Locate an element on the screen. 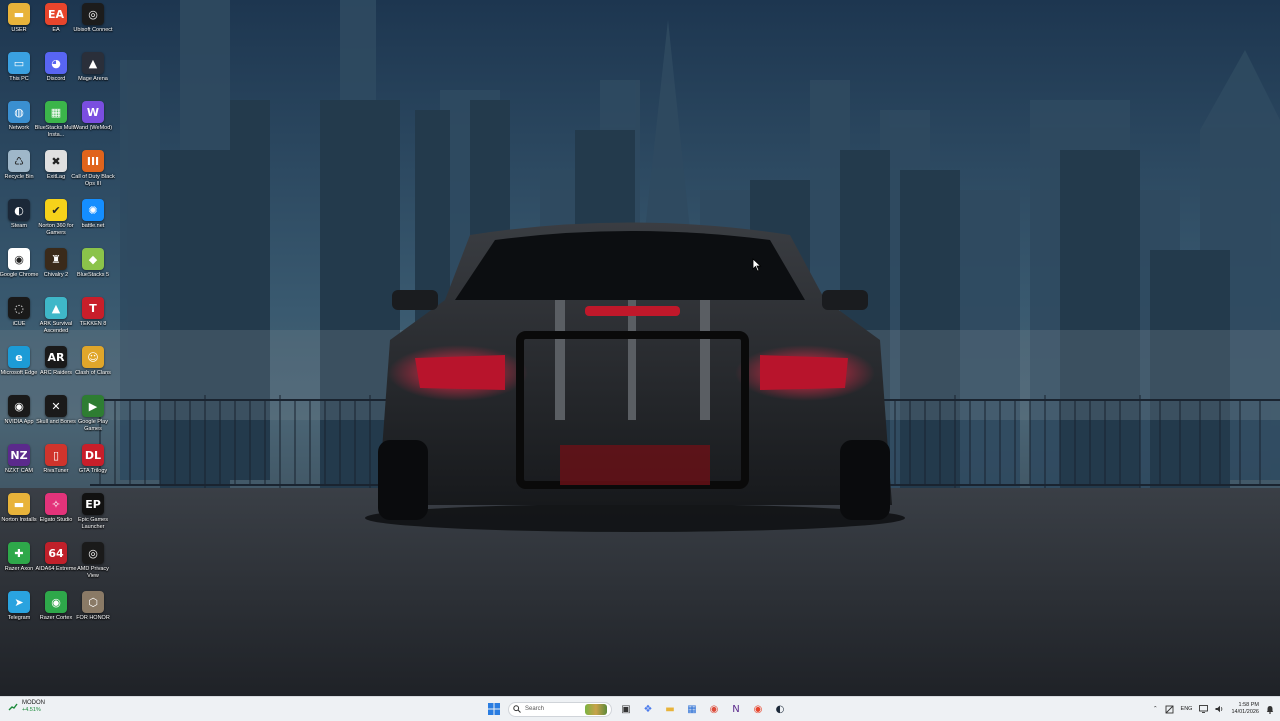 The image size is (1280, 721). bluestacks-multi-icon: ▦ is located at coordinates (56, 112).